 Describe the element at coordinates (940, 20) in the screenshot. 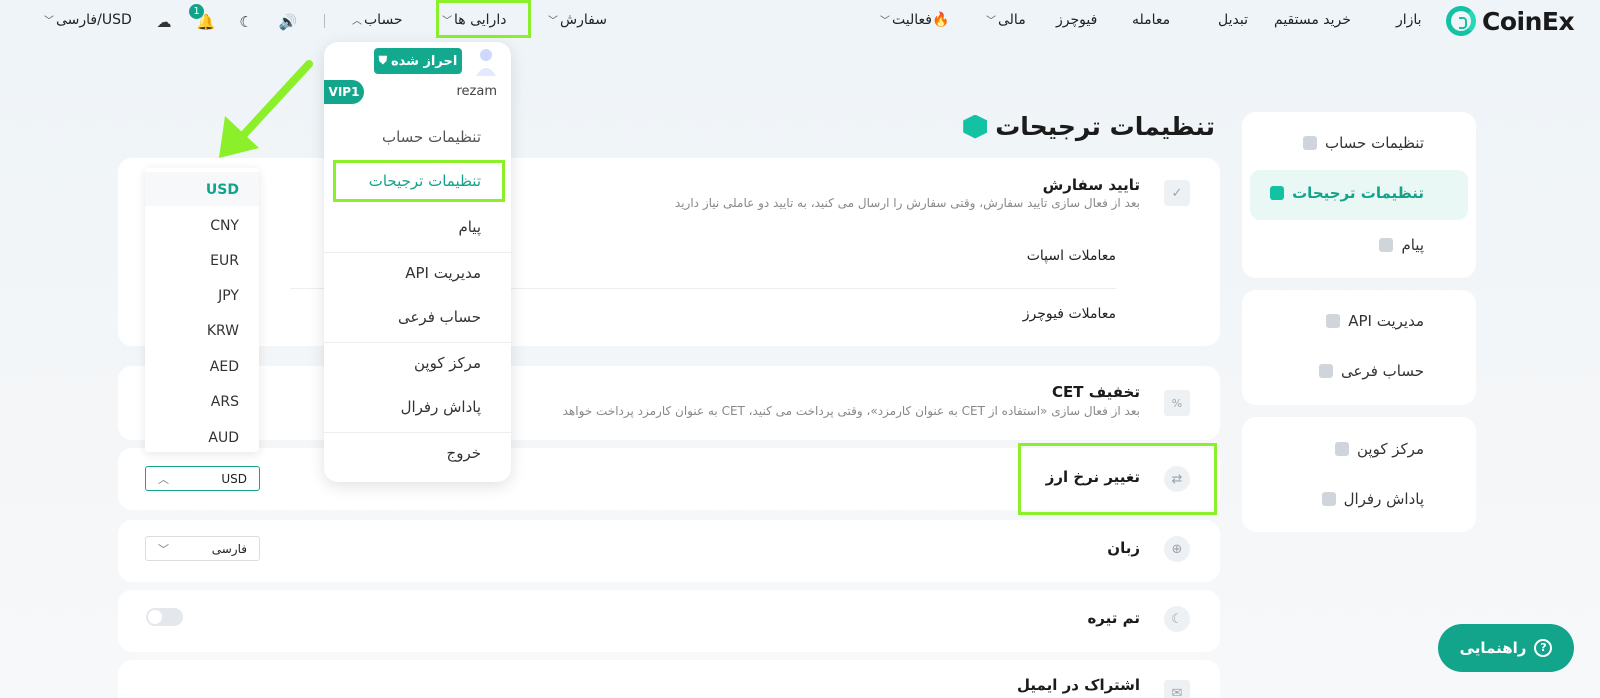

I see `fire-icon: 🔥` at that location.